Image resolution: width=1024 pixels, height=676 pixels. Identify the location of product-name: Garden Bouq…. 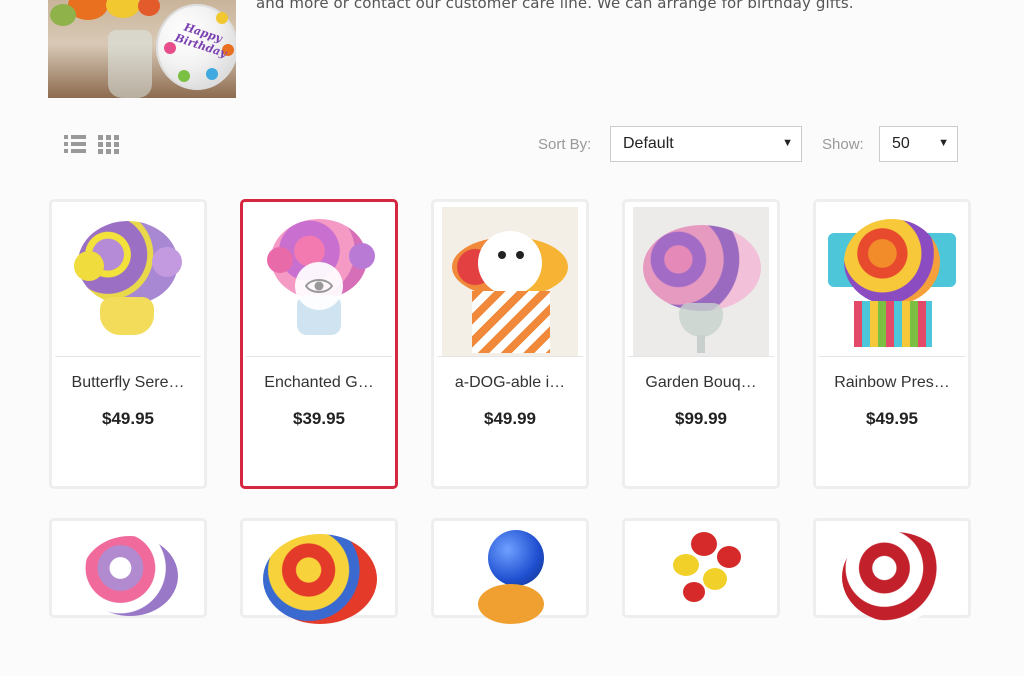
(701, 383).